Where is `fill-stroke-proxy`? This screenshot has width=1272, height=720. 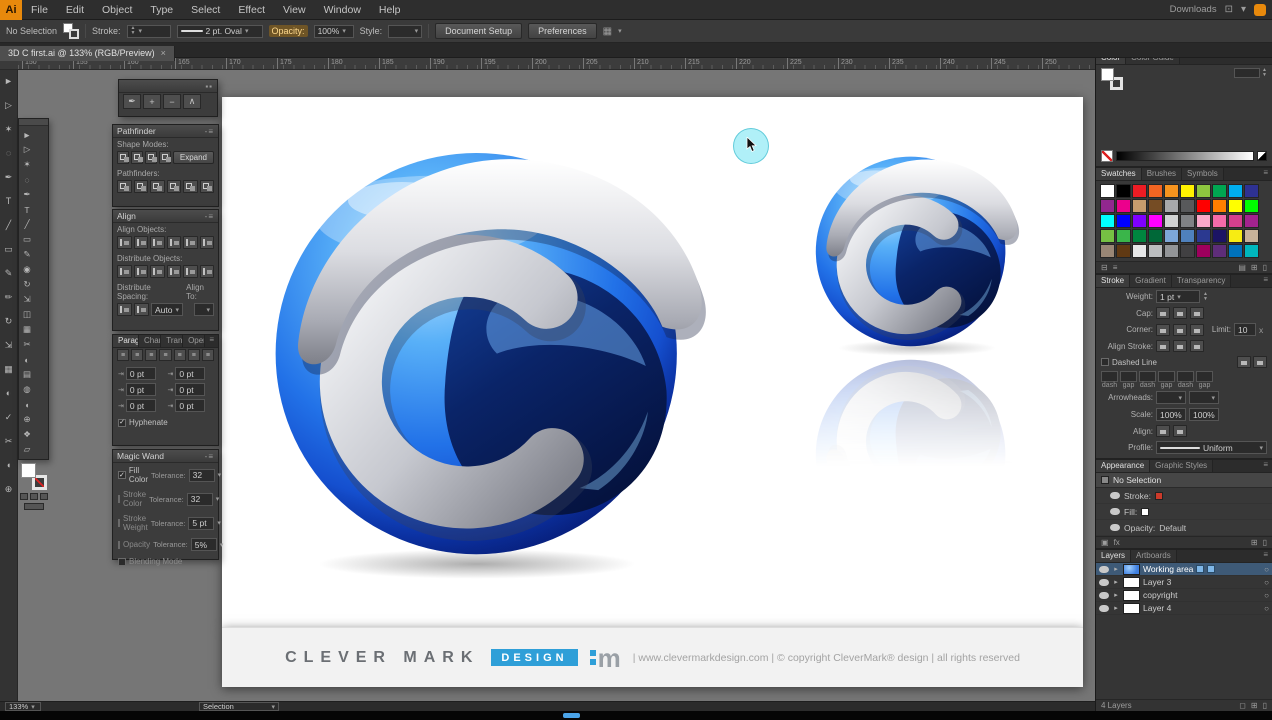
fill-stroke-proxy is located at coordinates (71, 31).